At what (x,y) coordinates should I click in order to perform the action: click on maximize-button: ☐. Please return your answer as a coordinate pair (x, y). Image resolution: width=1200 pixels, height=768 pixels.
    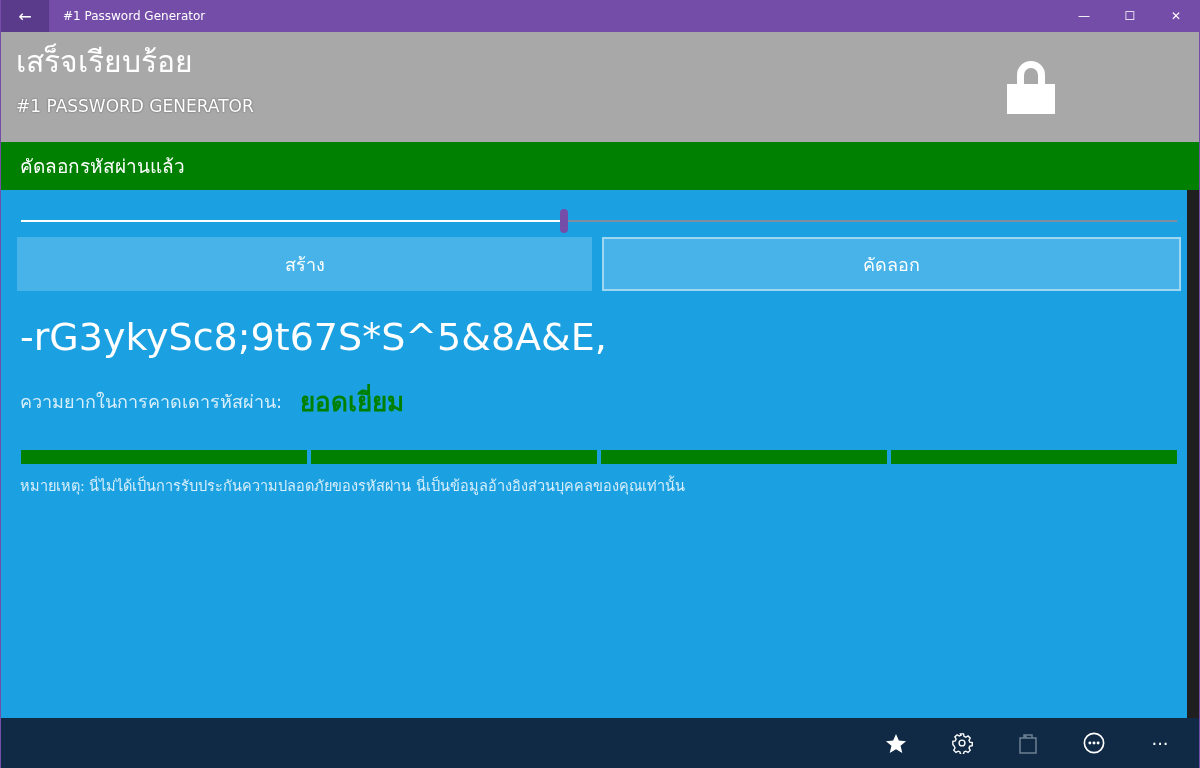
    Looking at the image, I should click on (1130, 16).